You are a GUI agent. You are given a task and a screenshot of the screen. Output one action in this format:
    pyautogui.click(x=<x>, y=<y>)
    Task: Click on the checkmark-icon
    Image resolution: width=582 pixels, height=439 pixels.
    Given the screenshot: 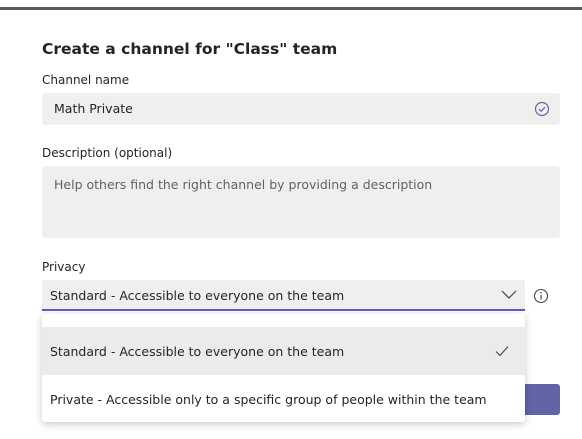 What is the action you would take?
    pyautogui.click(x=502, y=351)
    